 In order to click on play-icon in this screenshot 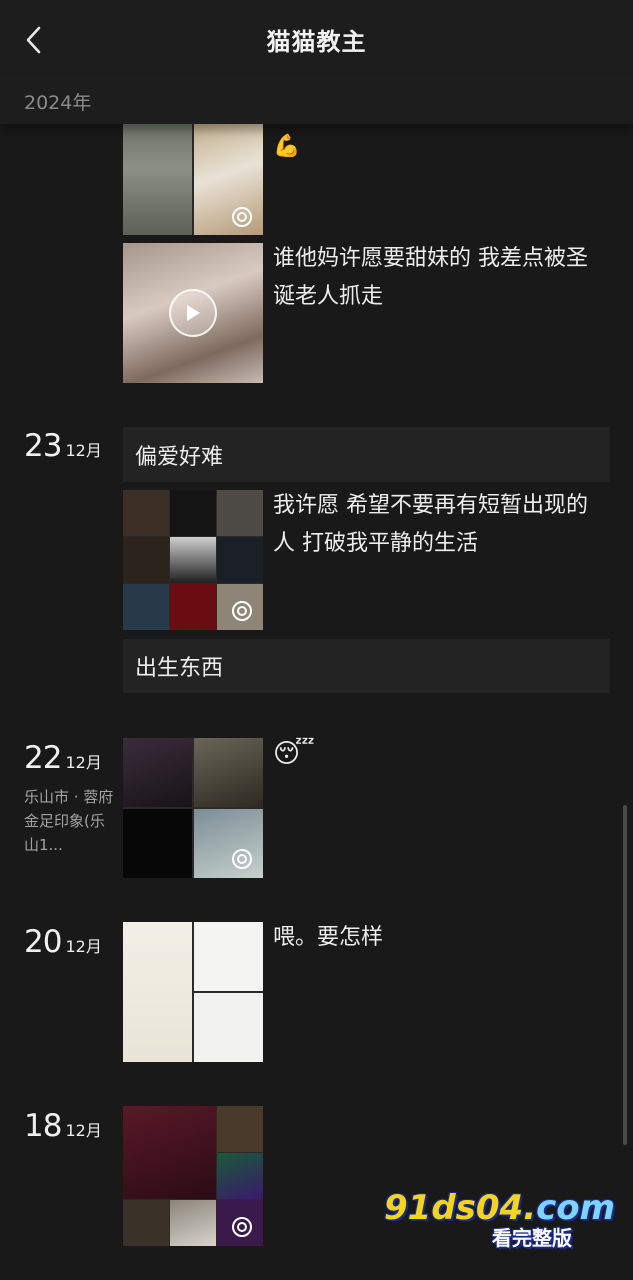, I will do `click(193, 313)`.